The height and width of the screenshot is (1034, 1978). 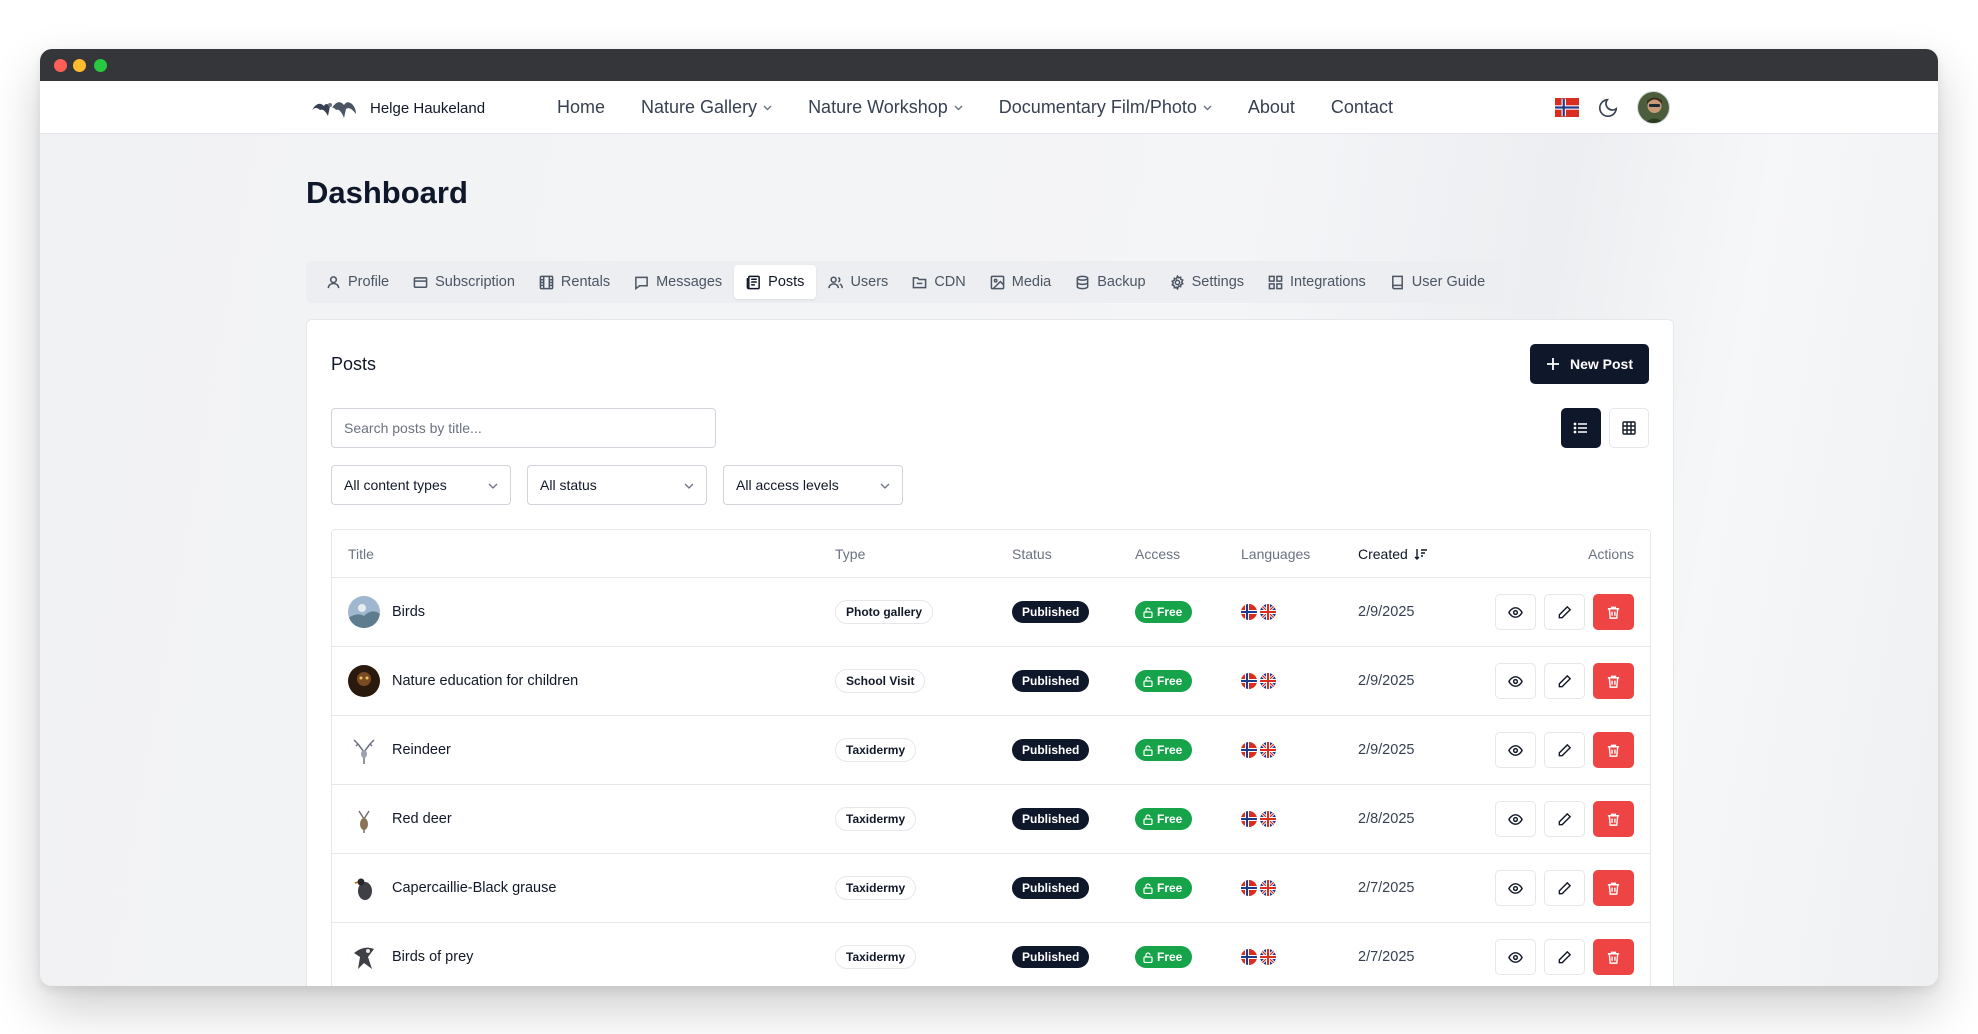 I want to click on tab-messages: Messages, so click(x=678, y=282).